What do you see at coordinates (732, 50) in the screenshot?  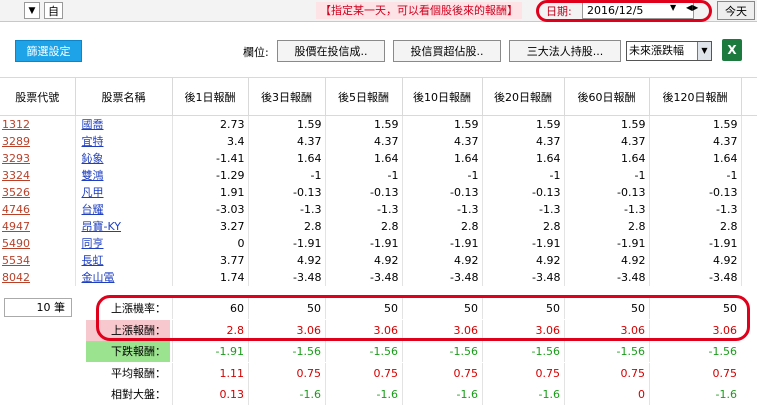 I see `excel-icon: X` at bounding box center [732, 50].